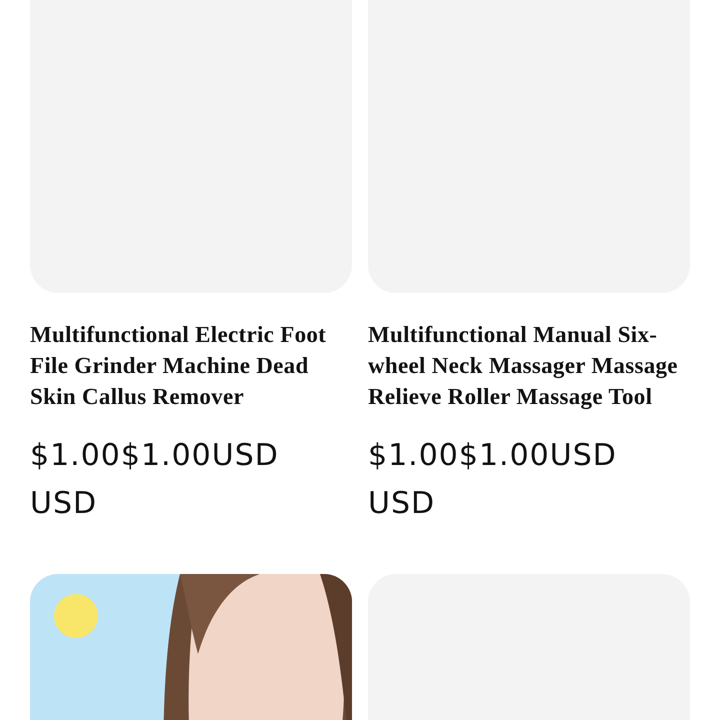 Image resolution: width=720 pixels, height=720 pixels. What do you see at coordinates (529, 365) in the screenshot?
I see `product-title: Multifunctional Manual Six-wheel Neck Massager Massage Relieve Roller Massage Tool` at bounding box center [529, 365].